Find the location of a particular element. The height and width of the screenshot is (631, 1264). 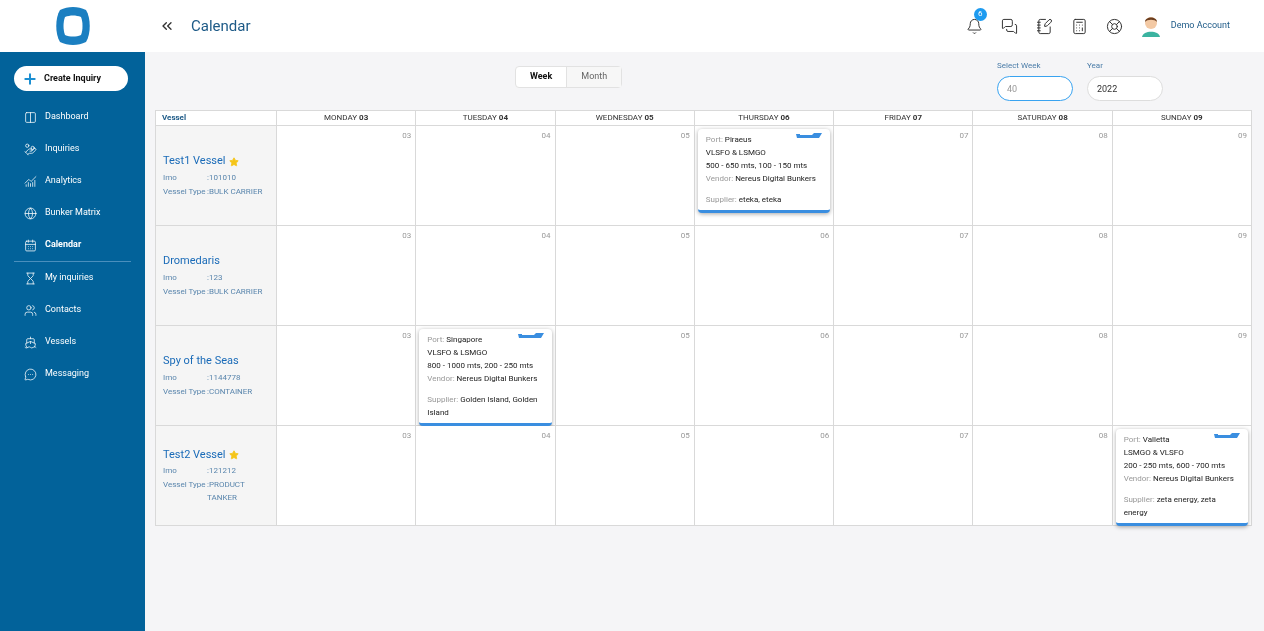

column-header: MONDAY 03 is located at coordinates (346, 118).